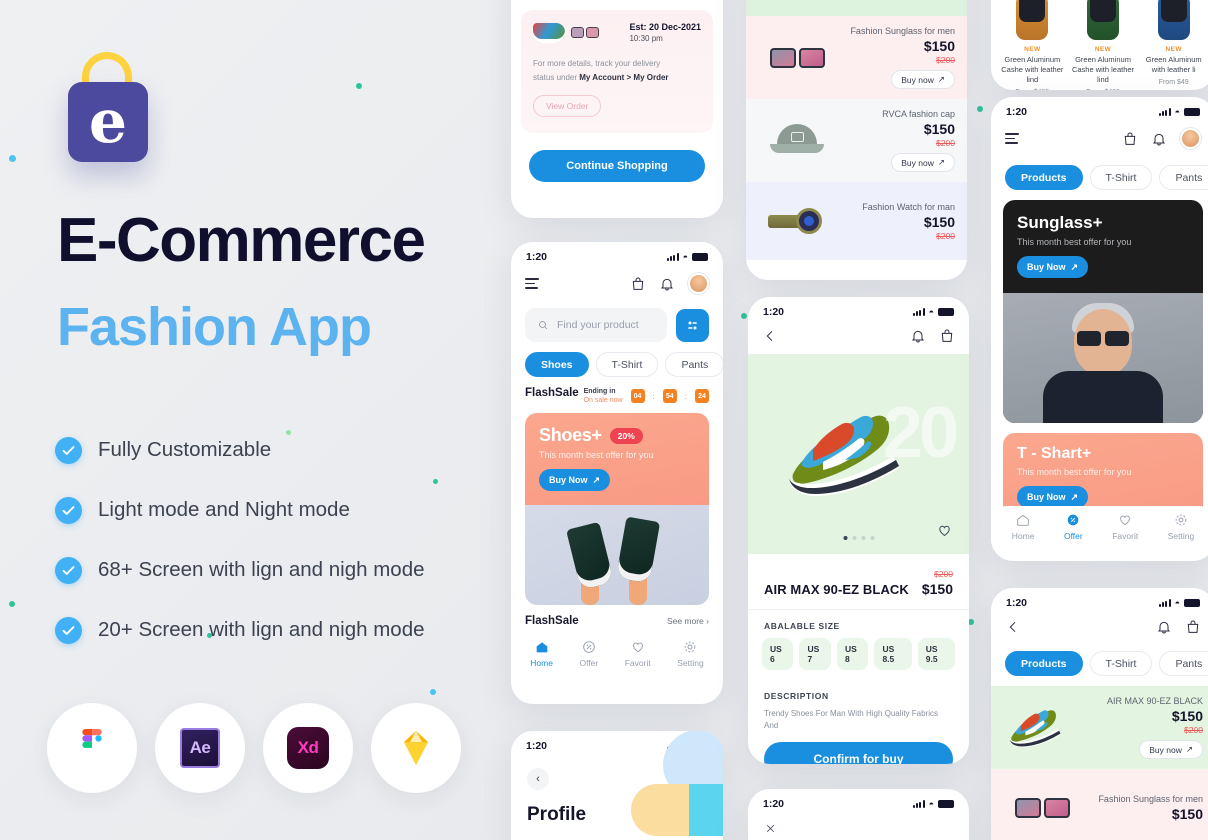  I want to click on category-chip-shoes: Shoes, so click(557, 364).